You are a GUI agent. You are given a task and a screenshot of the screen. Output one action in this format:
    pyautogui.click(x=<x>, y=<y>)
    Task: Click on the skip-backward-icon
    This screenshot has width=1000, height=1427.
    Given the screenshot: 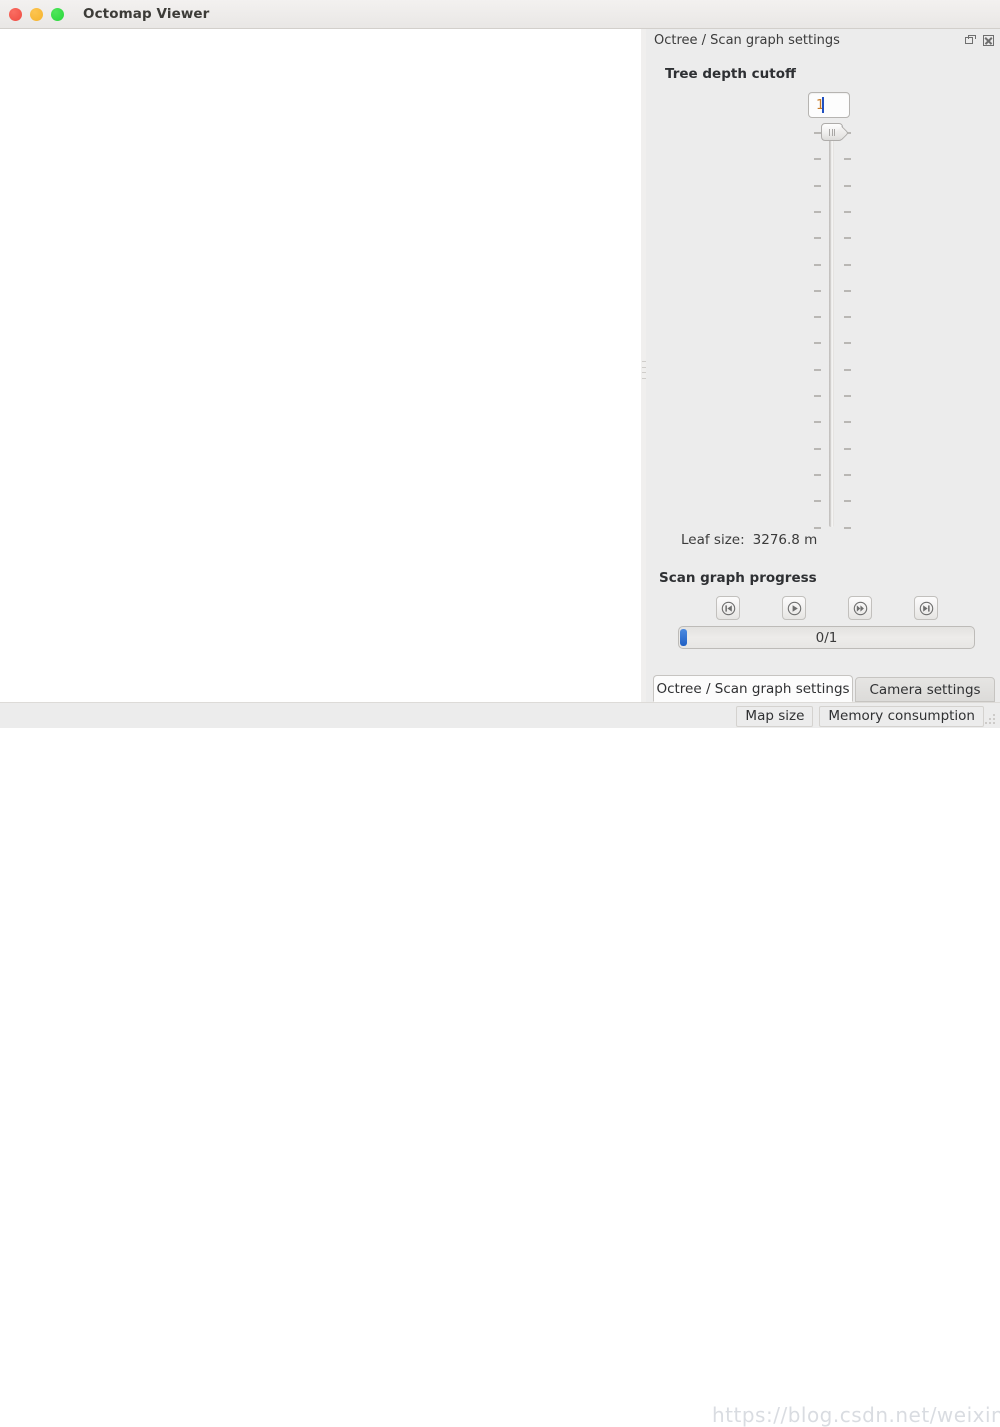 What is the action you would take?
    pyautogui.click(x=728, y=608)
    